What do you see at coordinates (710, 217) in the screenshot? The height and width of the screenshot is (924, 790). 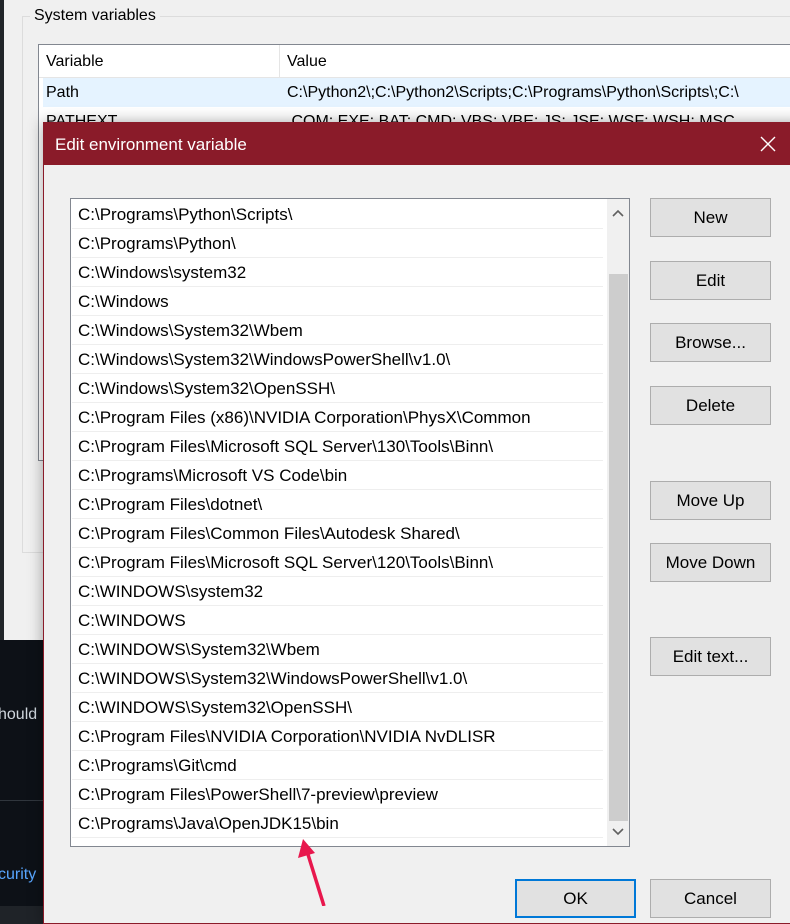 I see `new-button: New` at bounding box center [710, 217].